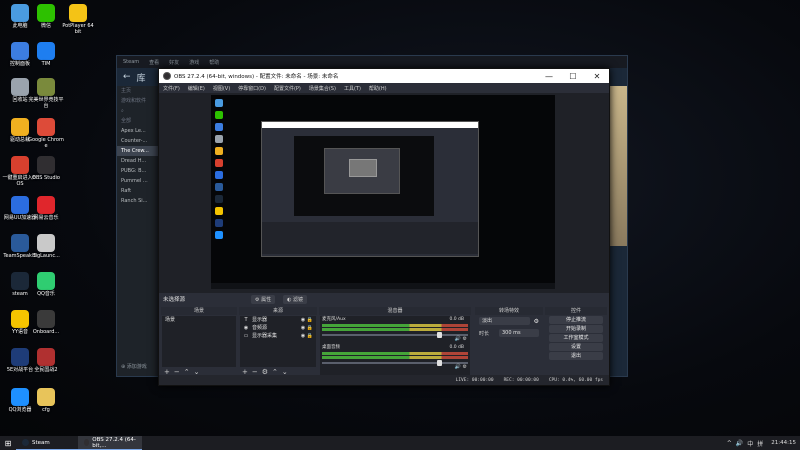  I want to click on control-button: 开始录制, so click(576, 329).